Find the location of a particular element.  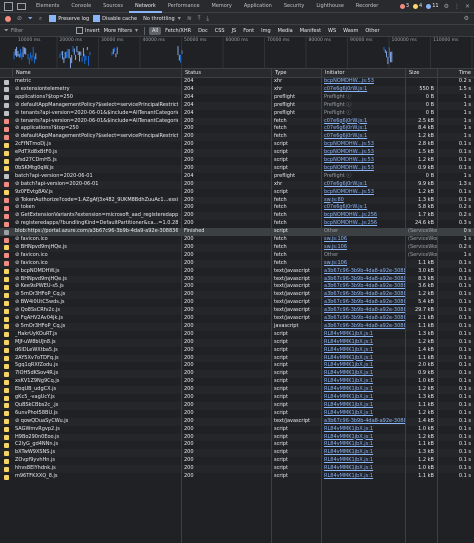

tab-memory: Memory is located at coordinates (222, 6).